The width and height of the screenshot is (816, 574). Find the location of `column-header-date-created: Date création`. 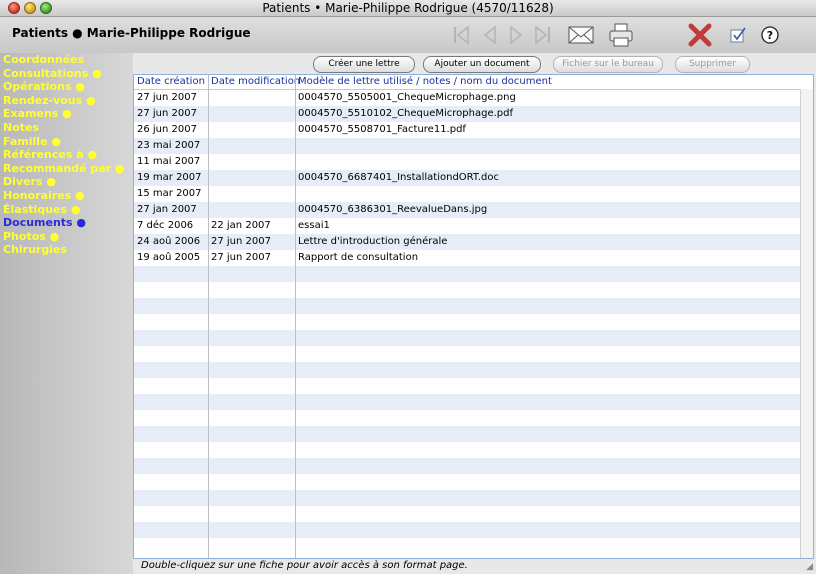

column-header-date-created: Date création is located at coordinates (171, 81).